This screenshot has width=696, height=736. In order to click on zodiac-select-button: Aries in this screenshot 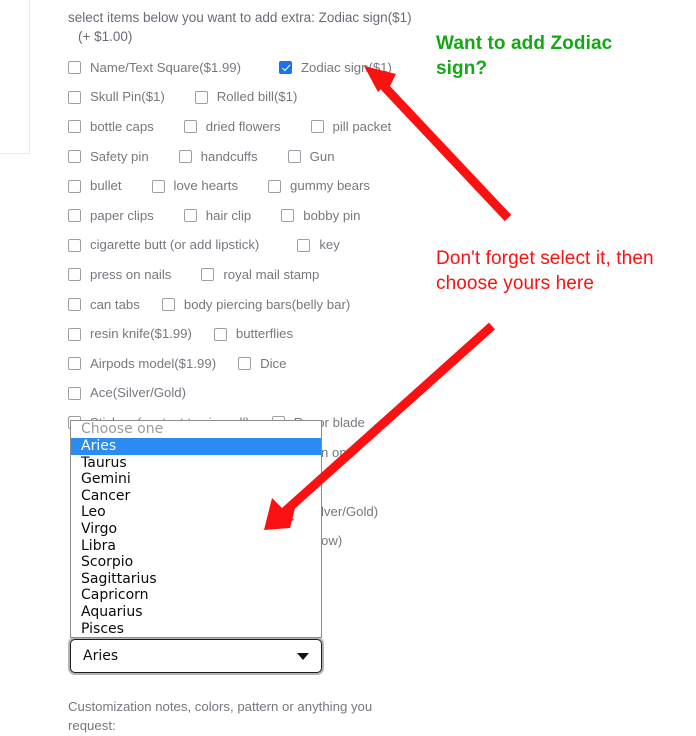, I will do `click(196, 656)`.